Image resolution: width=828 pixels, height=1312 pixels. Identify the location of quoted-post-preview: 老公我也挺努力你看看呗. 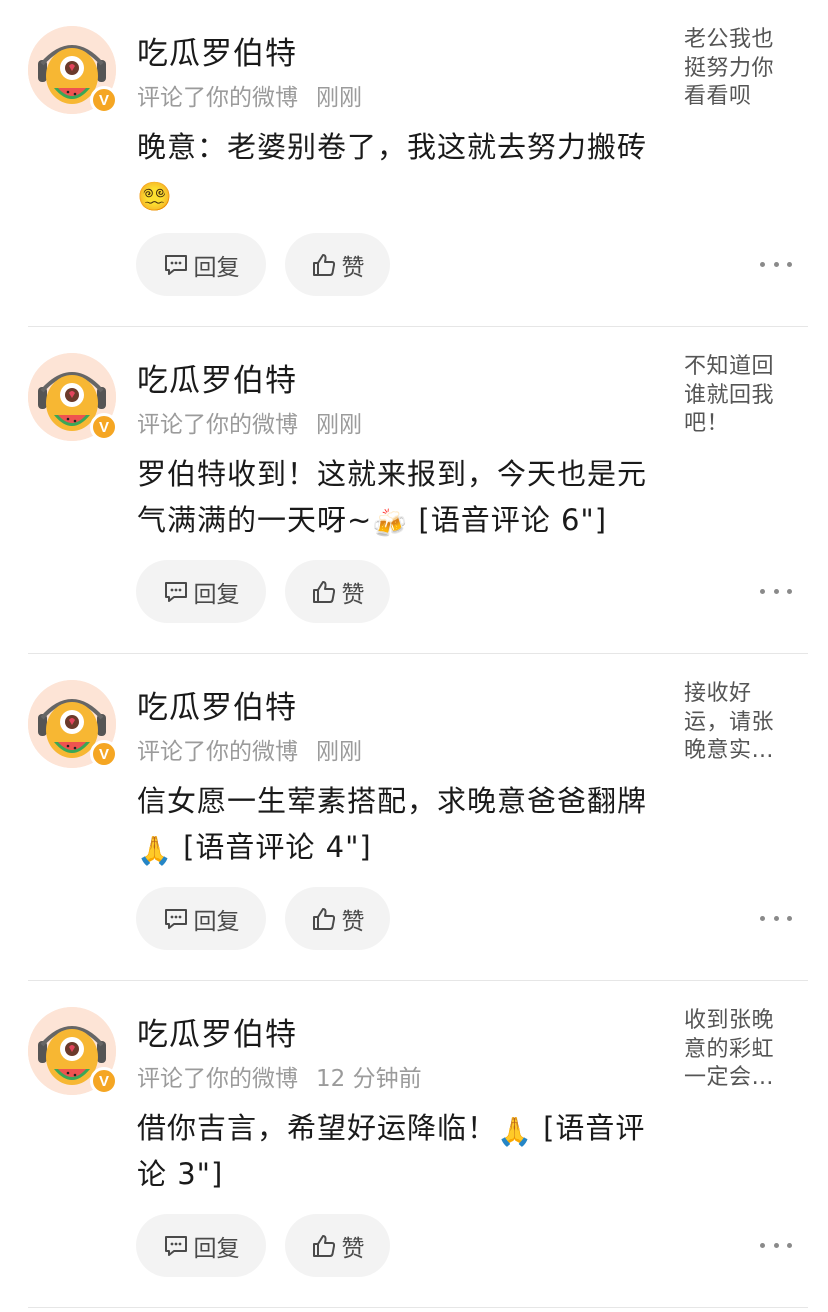
(740, 69).